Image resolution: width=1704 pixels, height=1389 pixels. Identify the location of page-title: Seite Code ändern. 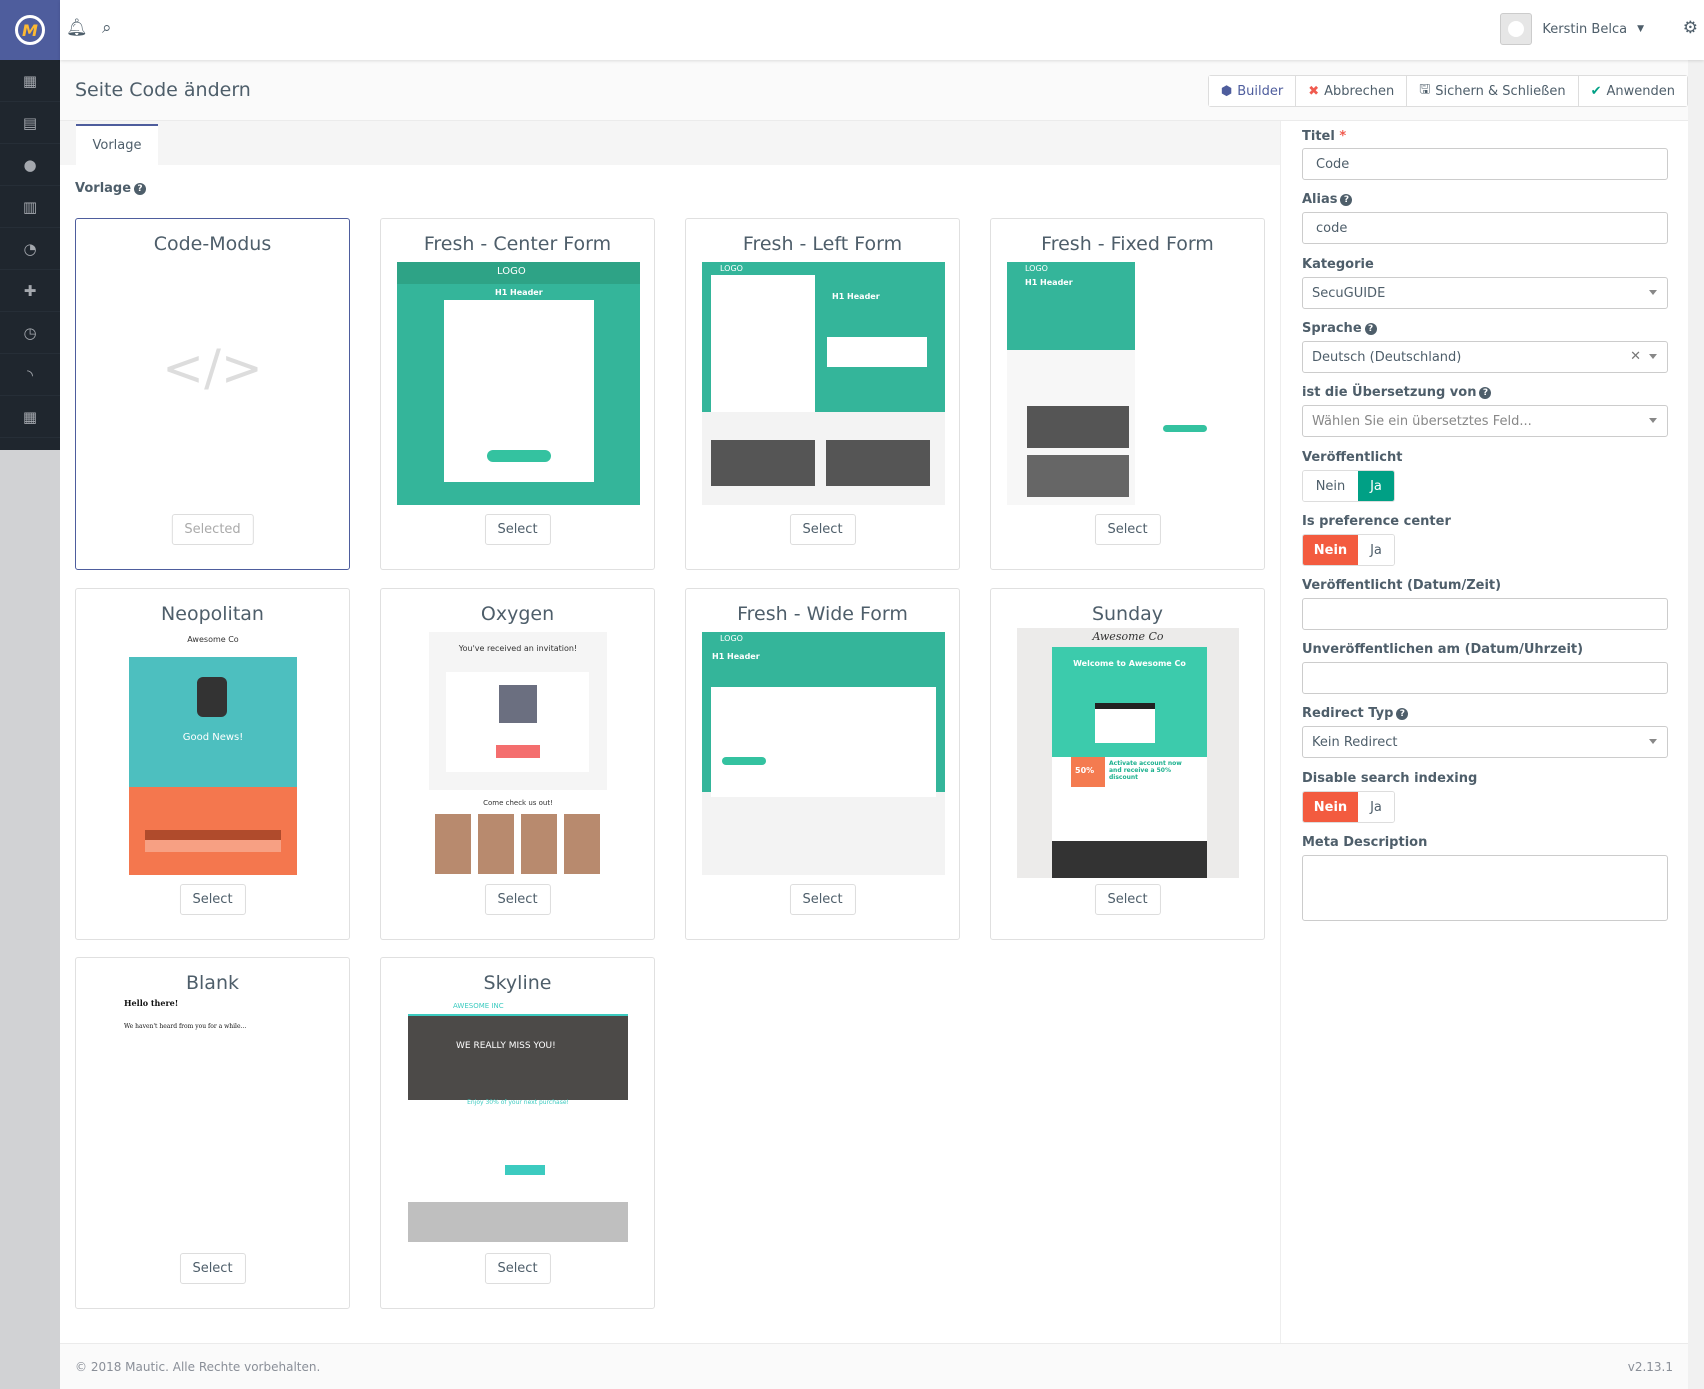
(163, 90).